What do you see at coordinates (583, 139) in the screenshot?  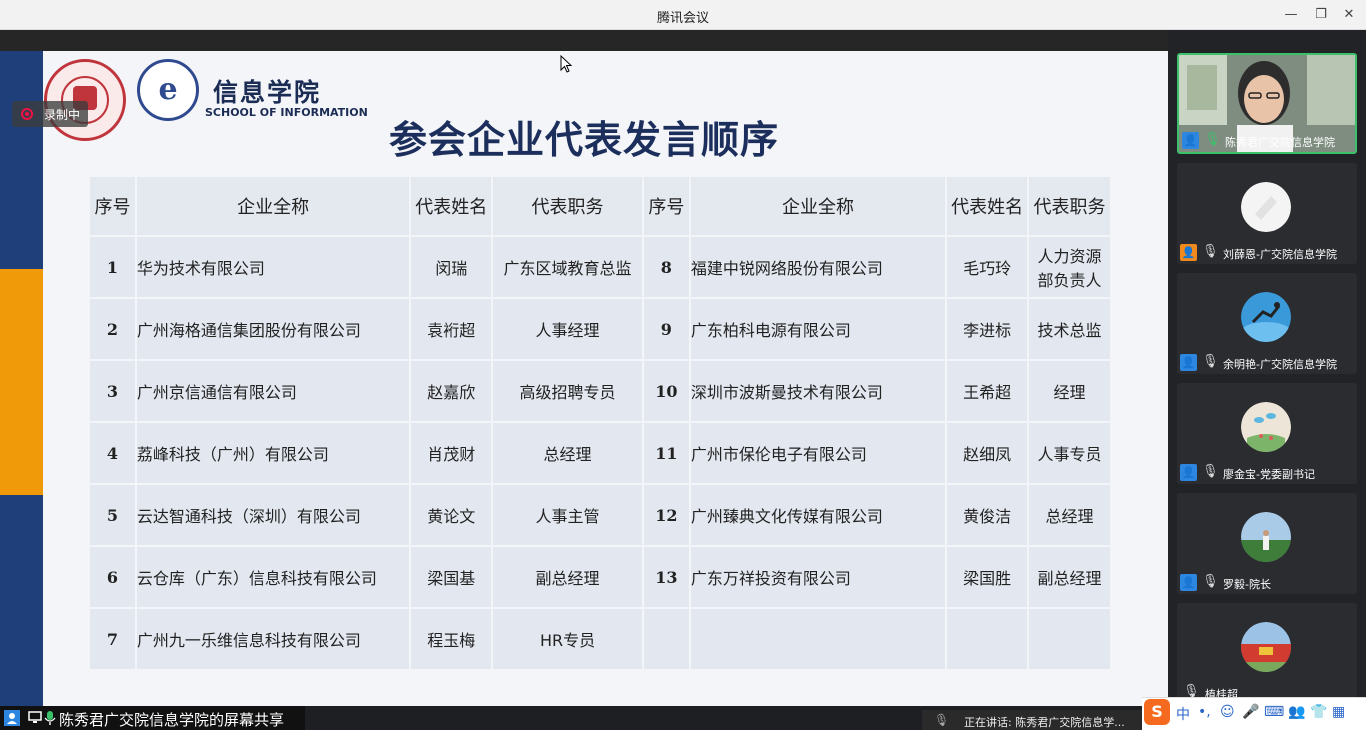 I see `slide-title: 参会企业代表发言顺序` at bounding box center [583, 139].